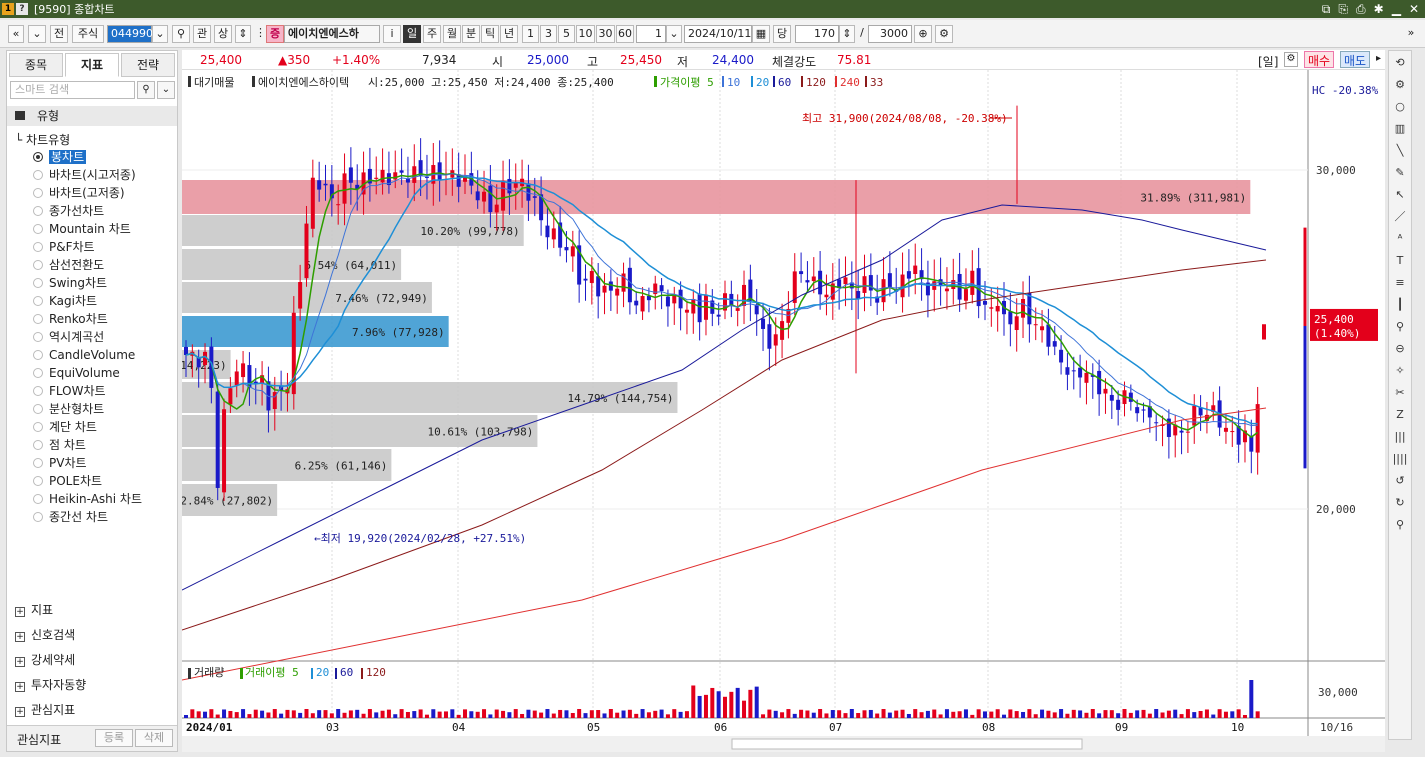  What do you see at coordinates (1414, 9) in the screenshot?
I see `close-icon: ✕` at bounding box center [1414, 9].